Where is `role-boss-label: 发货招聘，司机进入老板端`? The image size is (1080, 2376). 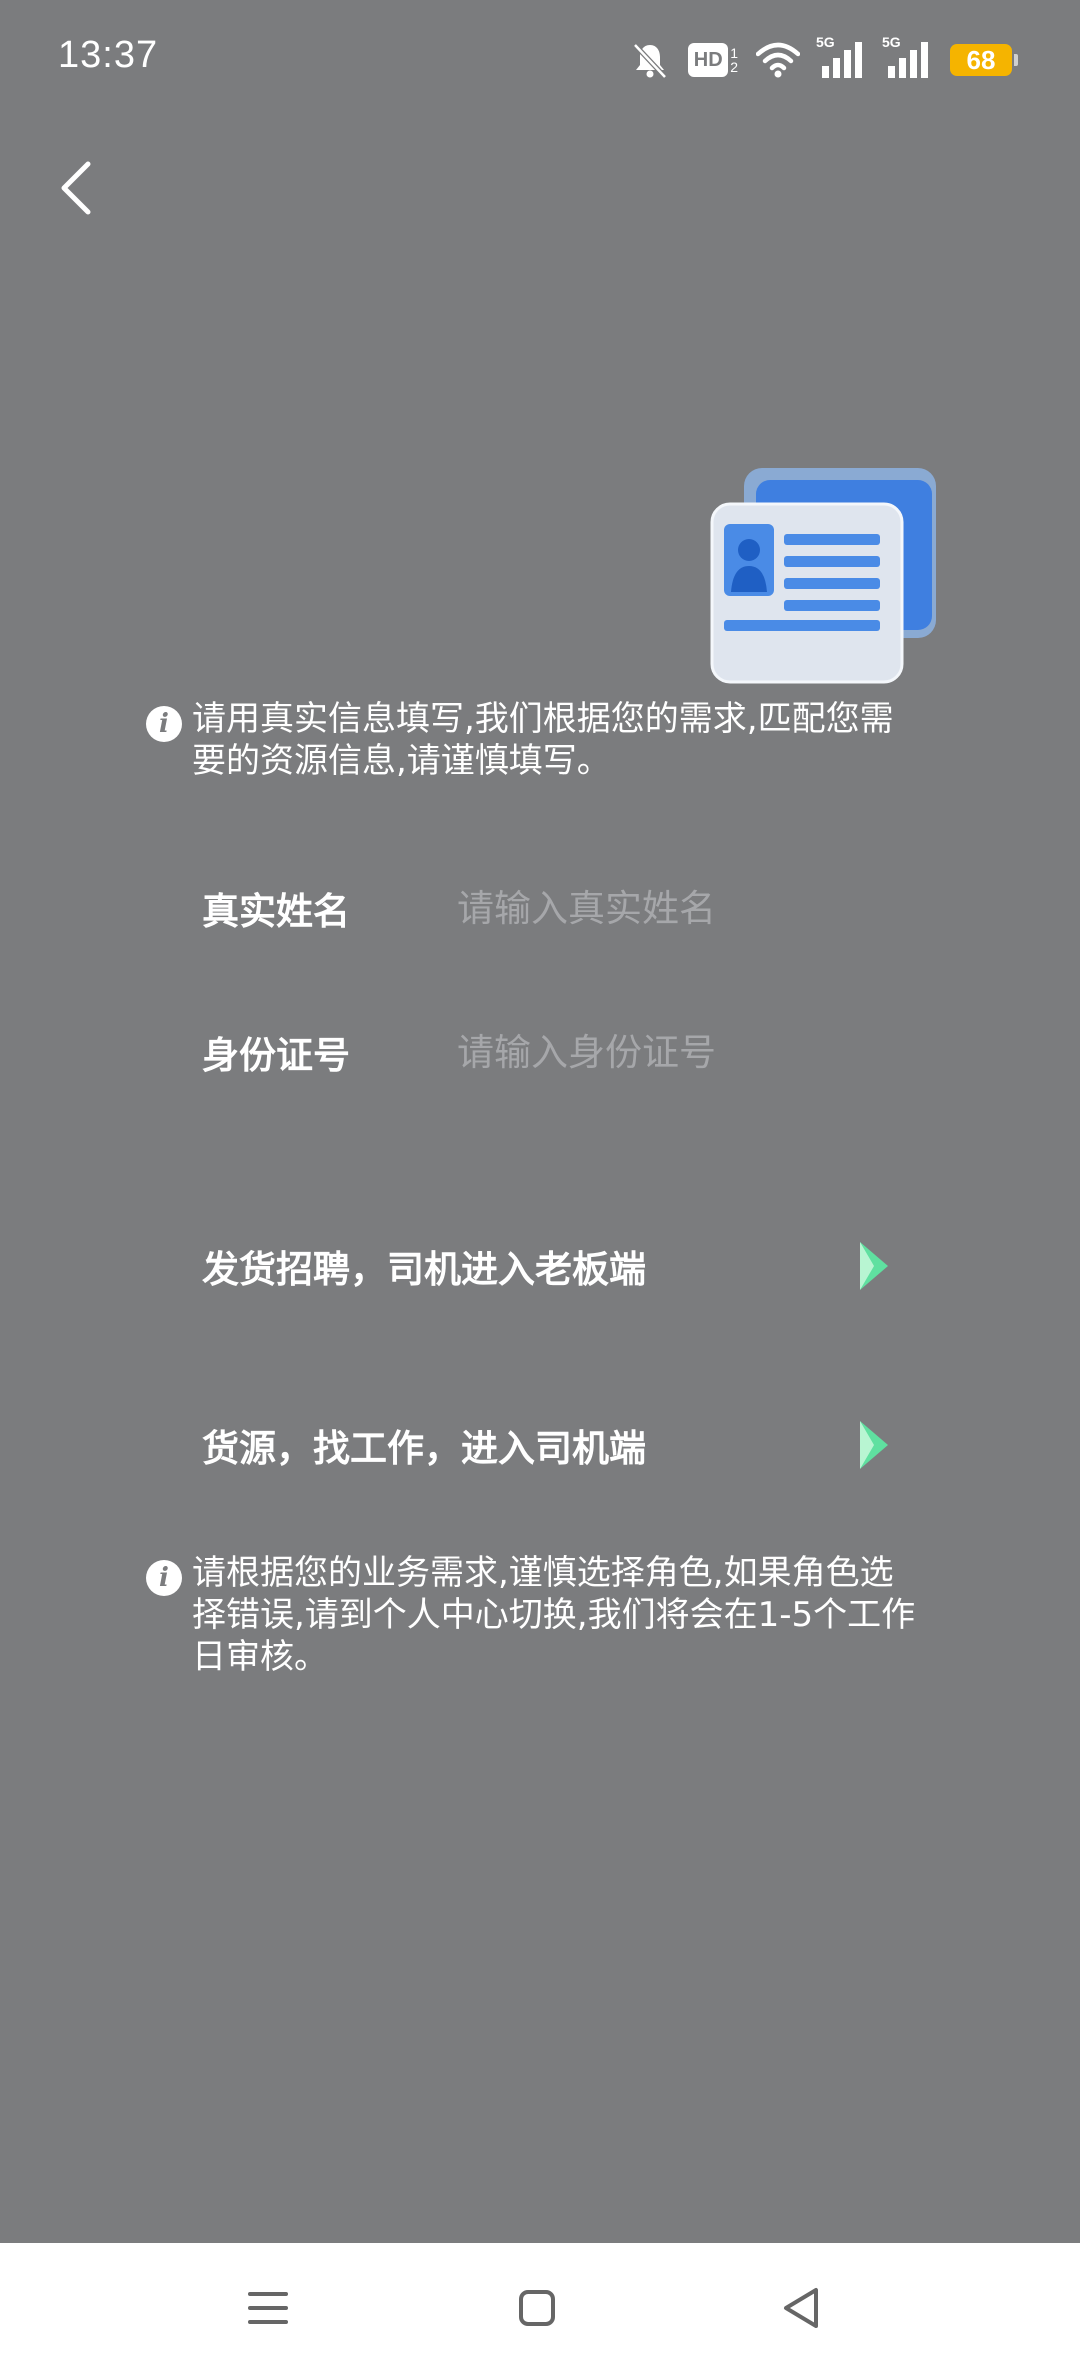 role-boss-label: 发货招聘，司机进入老板端 is located at coordinates (424, 1269).